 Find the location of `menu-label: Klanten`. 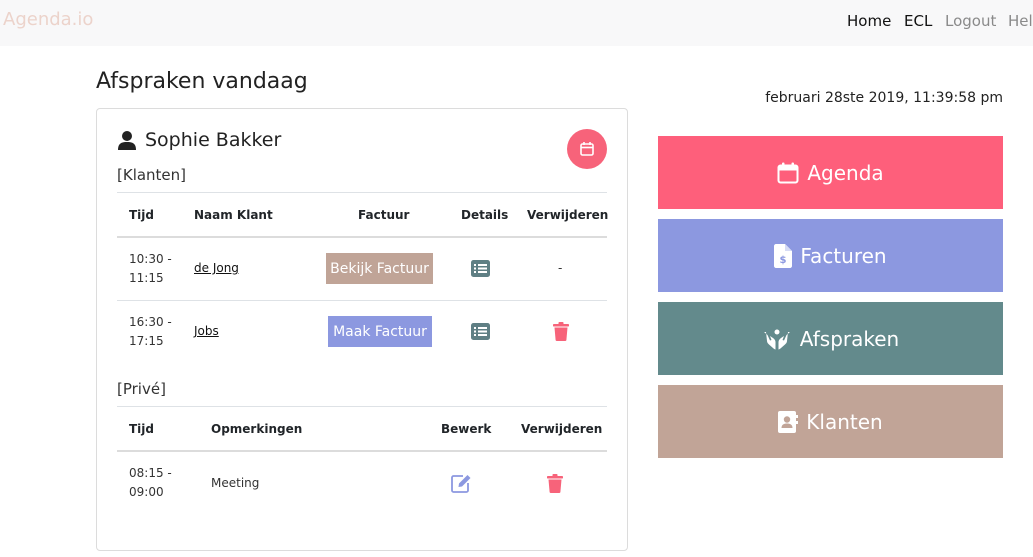

menu-label: Klanten is located at coordinates (844, 421).